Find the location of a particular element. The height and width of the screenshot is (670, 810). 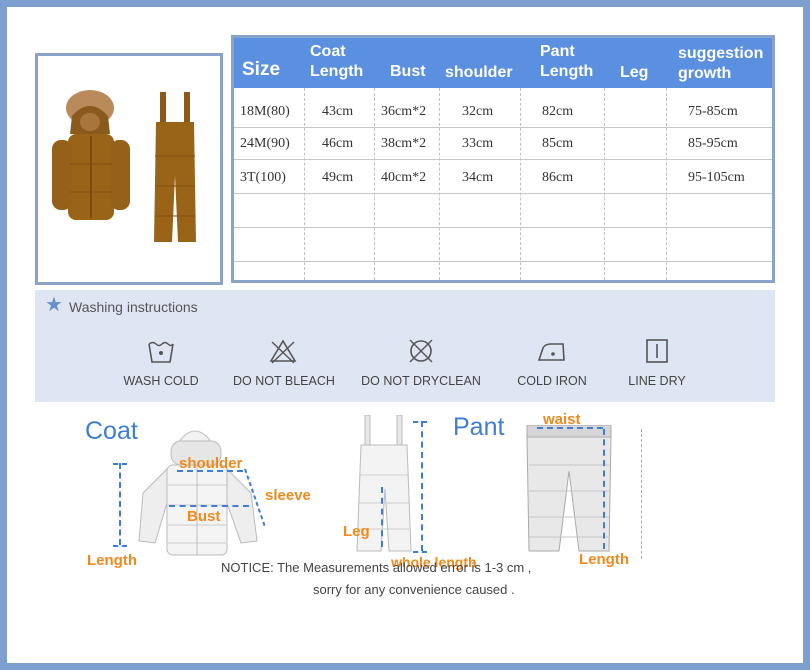

notice-line-2: sorry for any convenience caused . is located at coordinates (414, 589).